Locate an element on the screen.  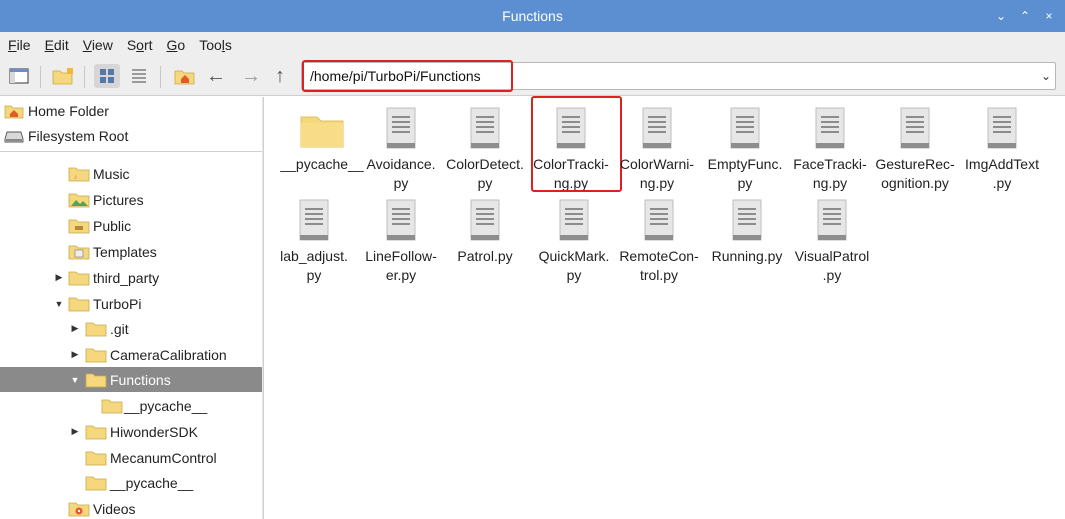
file-item: VisualPatrol .py is located at coordinates (832, 241).